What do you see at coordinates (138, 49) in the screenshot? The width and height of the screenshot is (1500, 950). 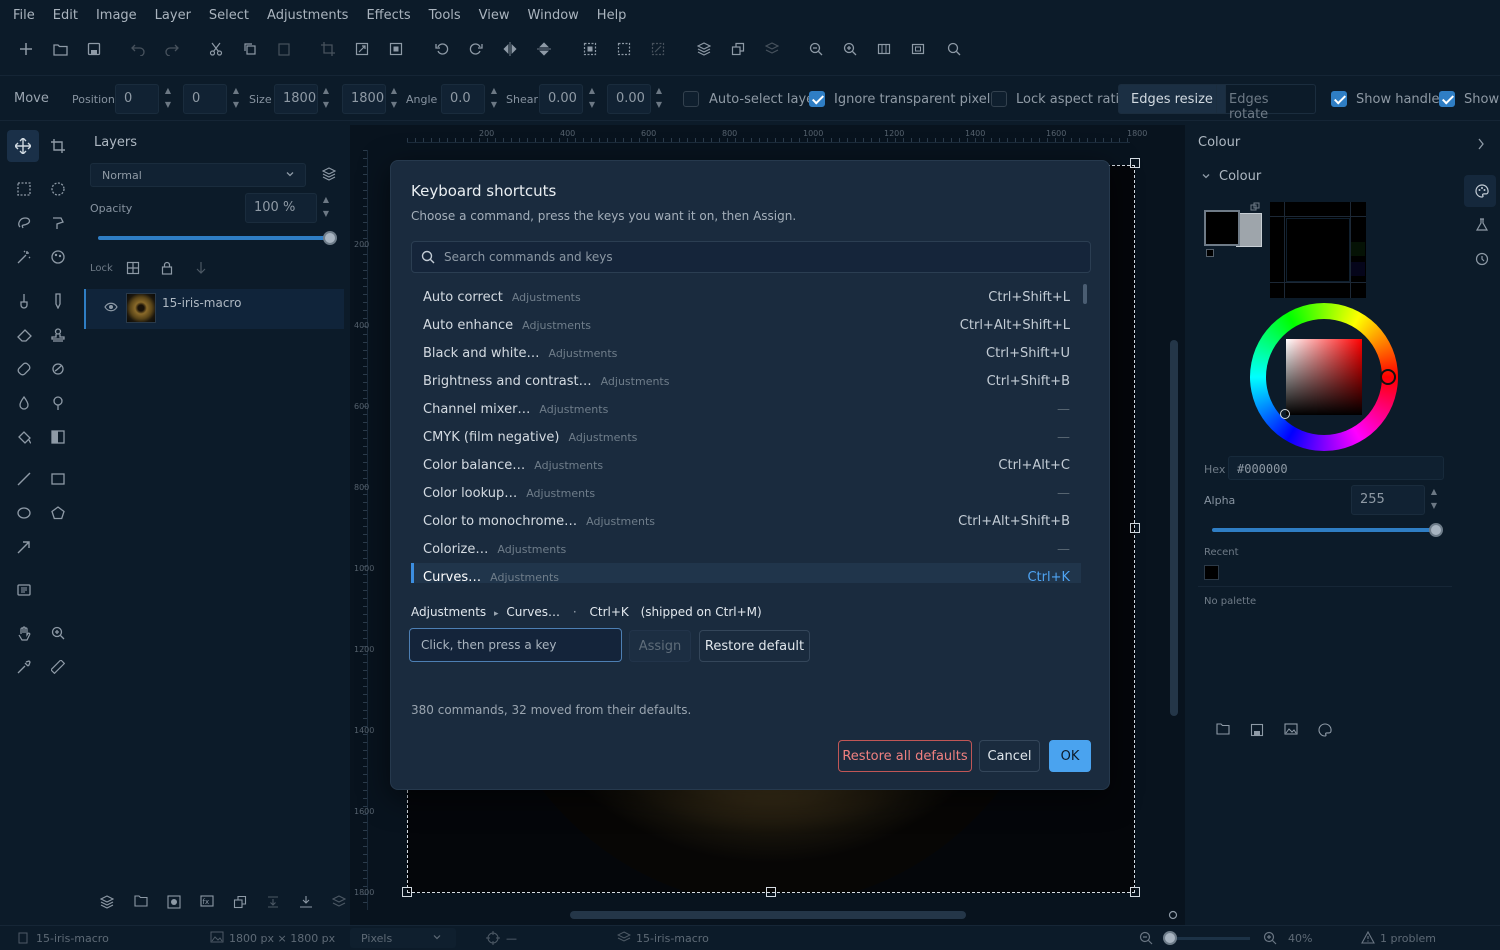 I see `undo-icon` at bounding box center [138, 49].